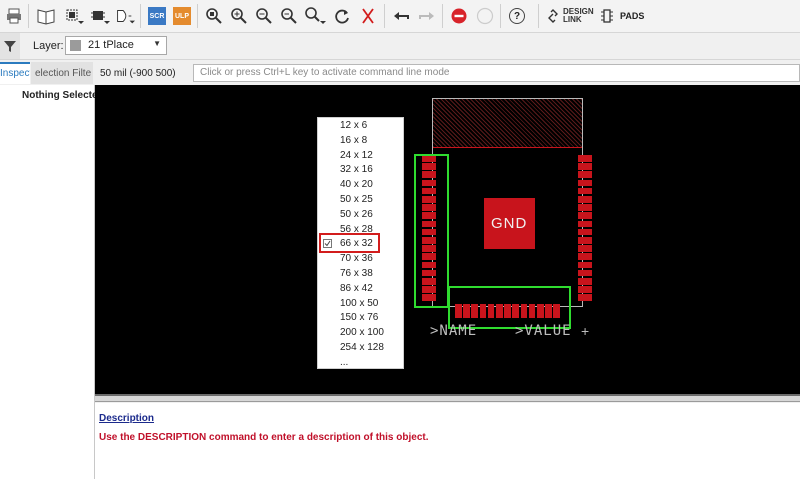 The height and width of the screenshot is (479, 800). What do you see at coordinates (48, 46) in the screenshot?
I see `layer-label: Layer:` at bounding box center [48, 46].